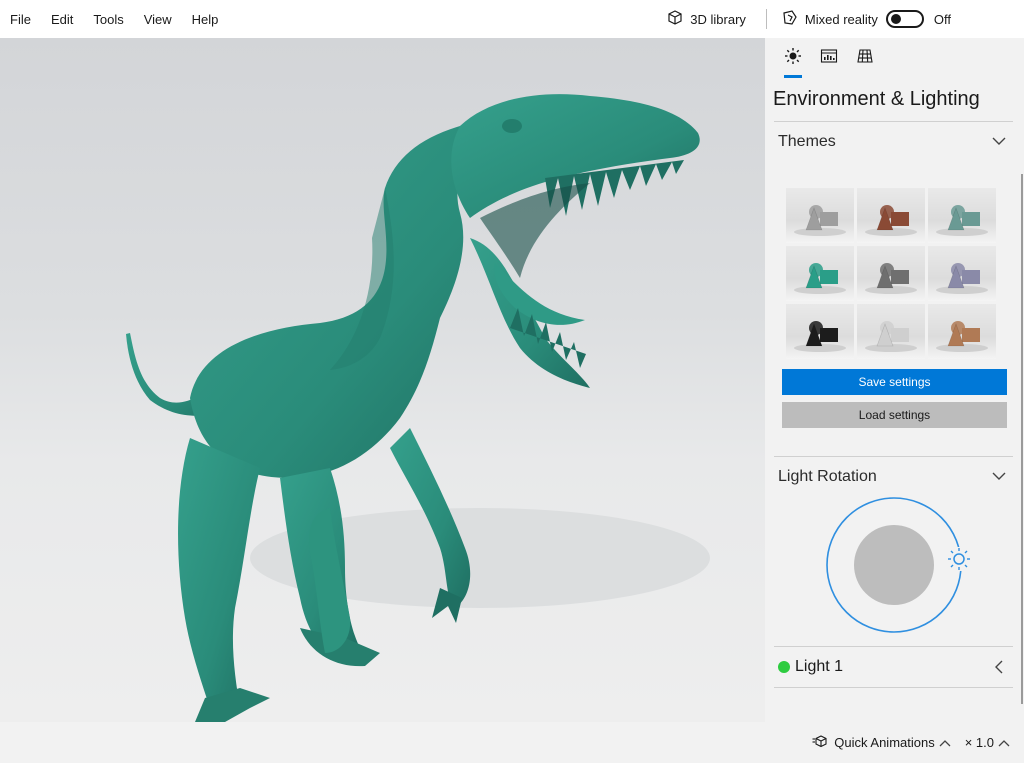  Describe the element at coordinates (894, 58) in the screenshot. I see `panel-tabs` at that location.